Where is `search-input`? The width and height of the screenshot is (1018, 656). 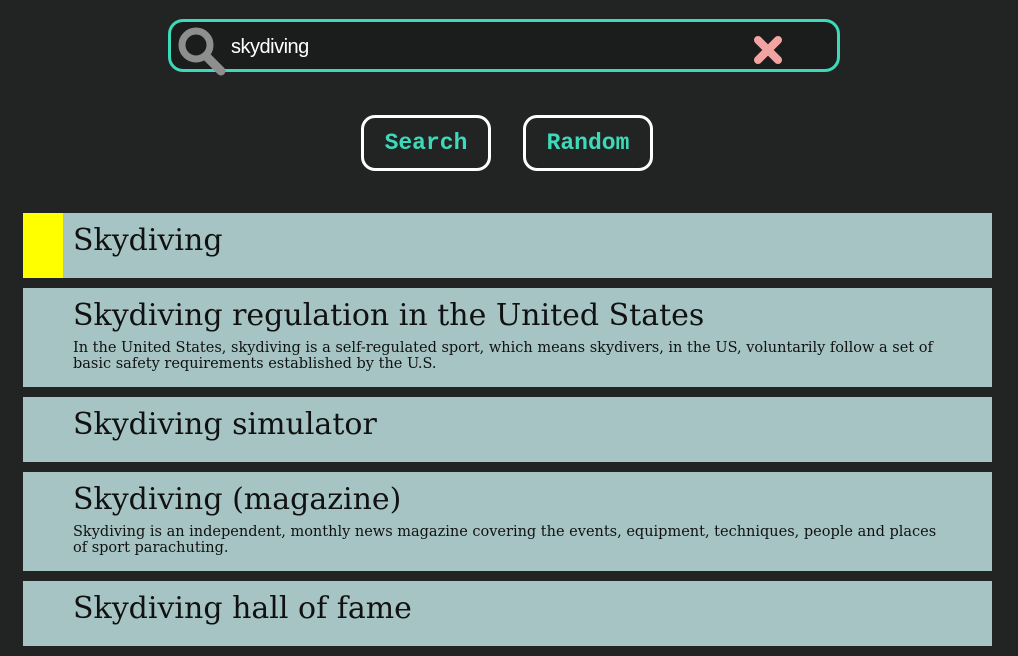 search-input is located at coordinates (481, 47).